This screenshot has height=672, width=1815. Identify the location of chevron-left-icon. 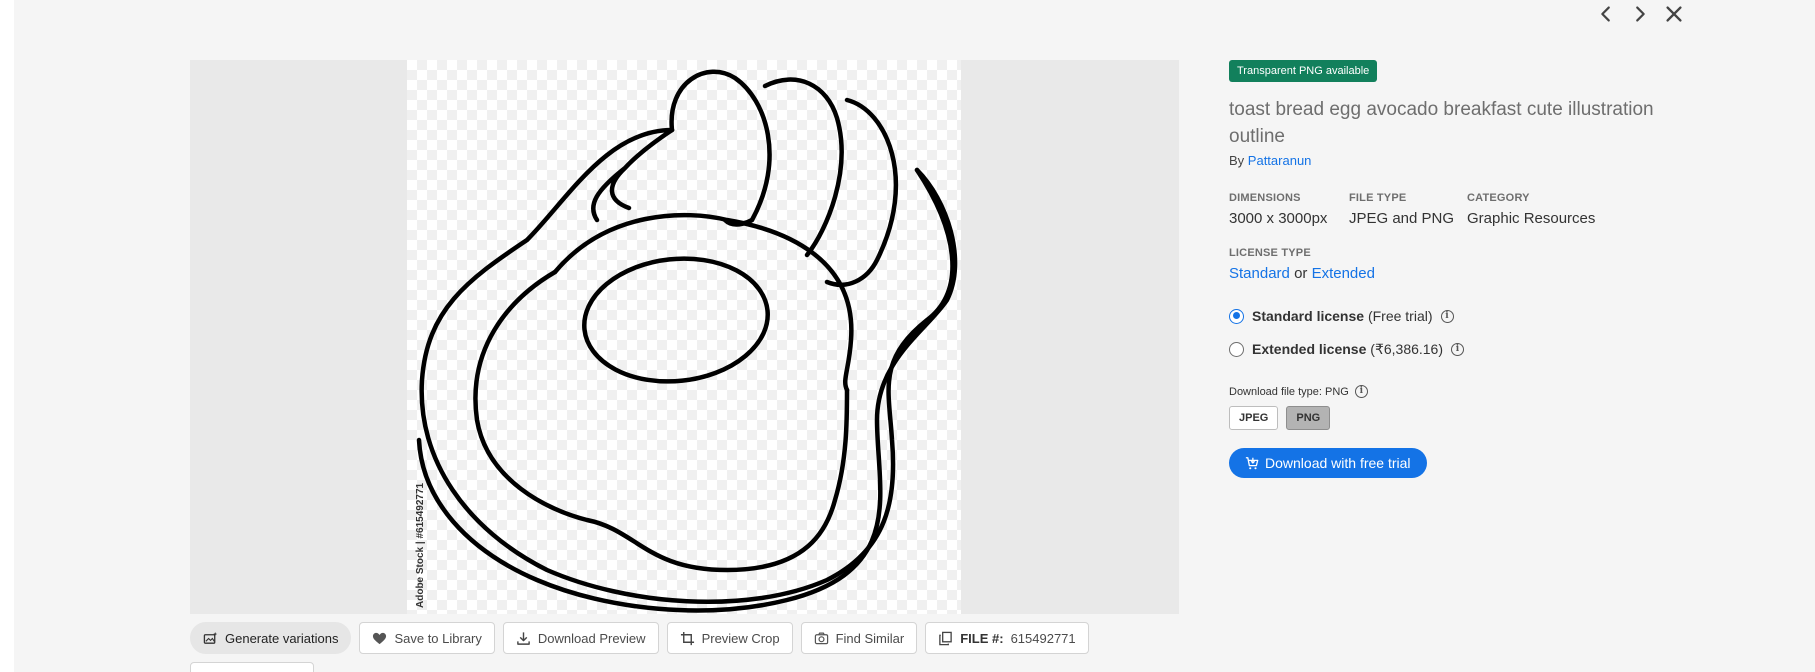
(1605, 14).